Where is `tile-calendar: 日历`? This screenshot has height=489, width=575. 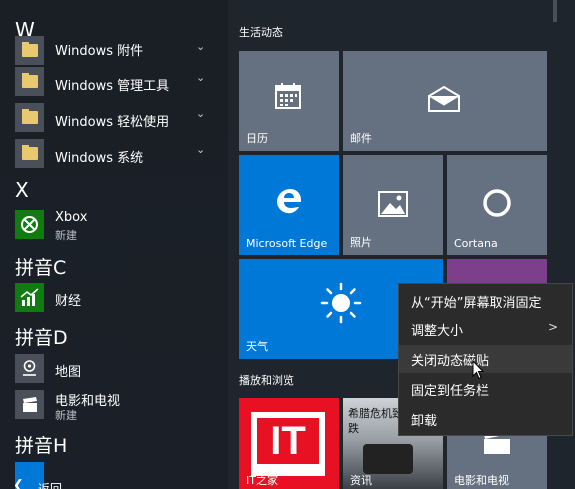
tile-calendar: 日历 is located at coordinates (289, 101).